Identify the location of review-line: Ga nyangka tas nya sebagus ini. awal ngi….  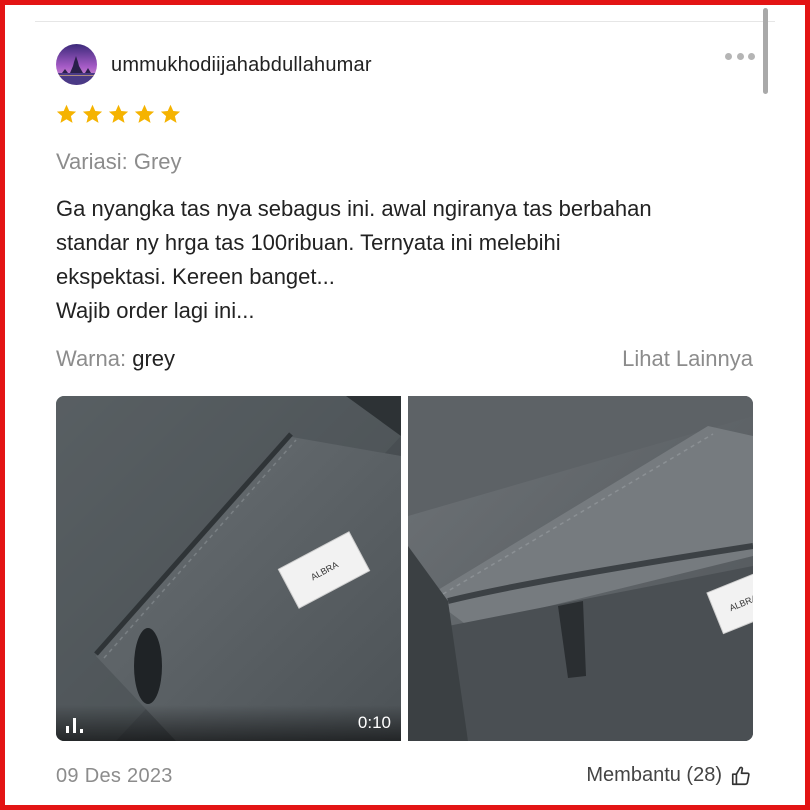
(354, 208).